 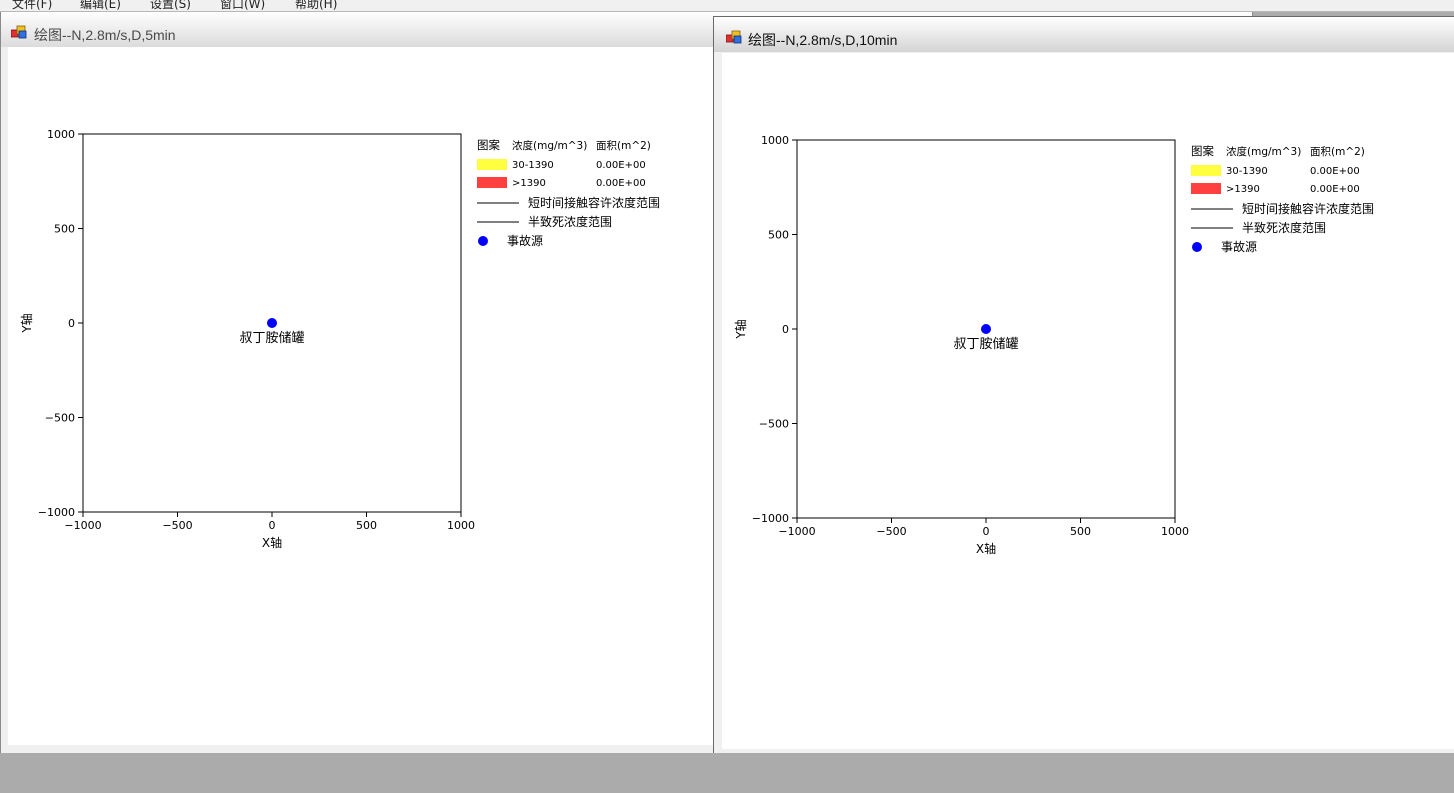 I want to click on menu-settings: 设置(S), so click(x=170, y=5).